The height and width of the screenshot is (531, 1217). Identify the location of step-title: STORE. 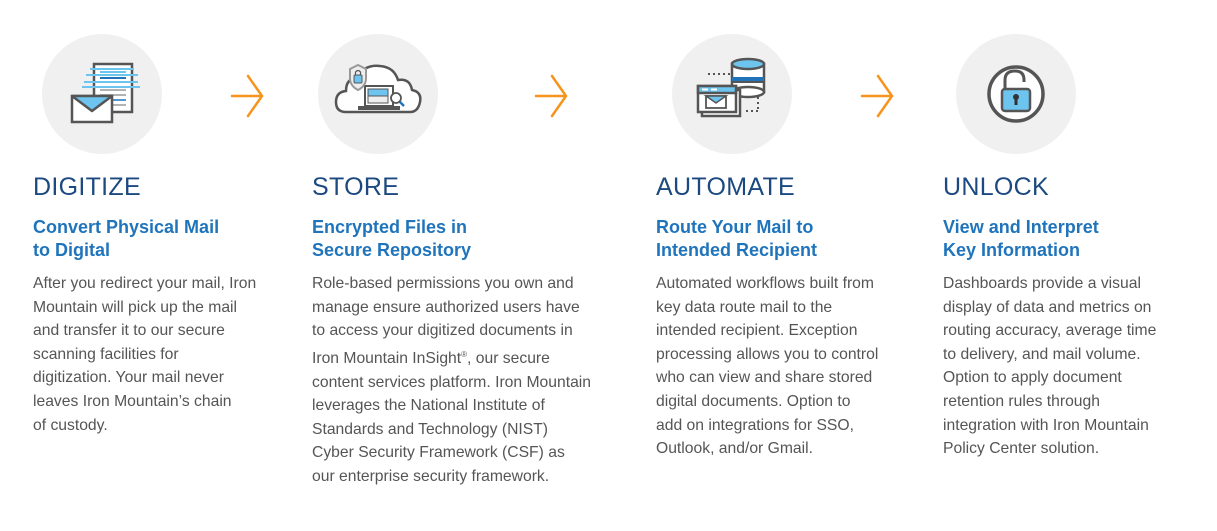
(356, 187).